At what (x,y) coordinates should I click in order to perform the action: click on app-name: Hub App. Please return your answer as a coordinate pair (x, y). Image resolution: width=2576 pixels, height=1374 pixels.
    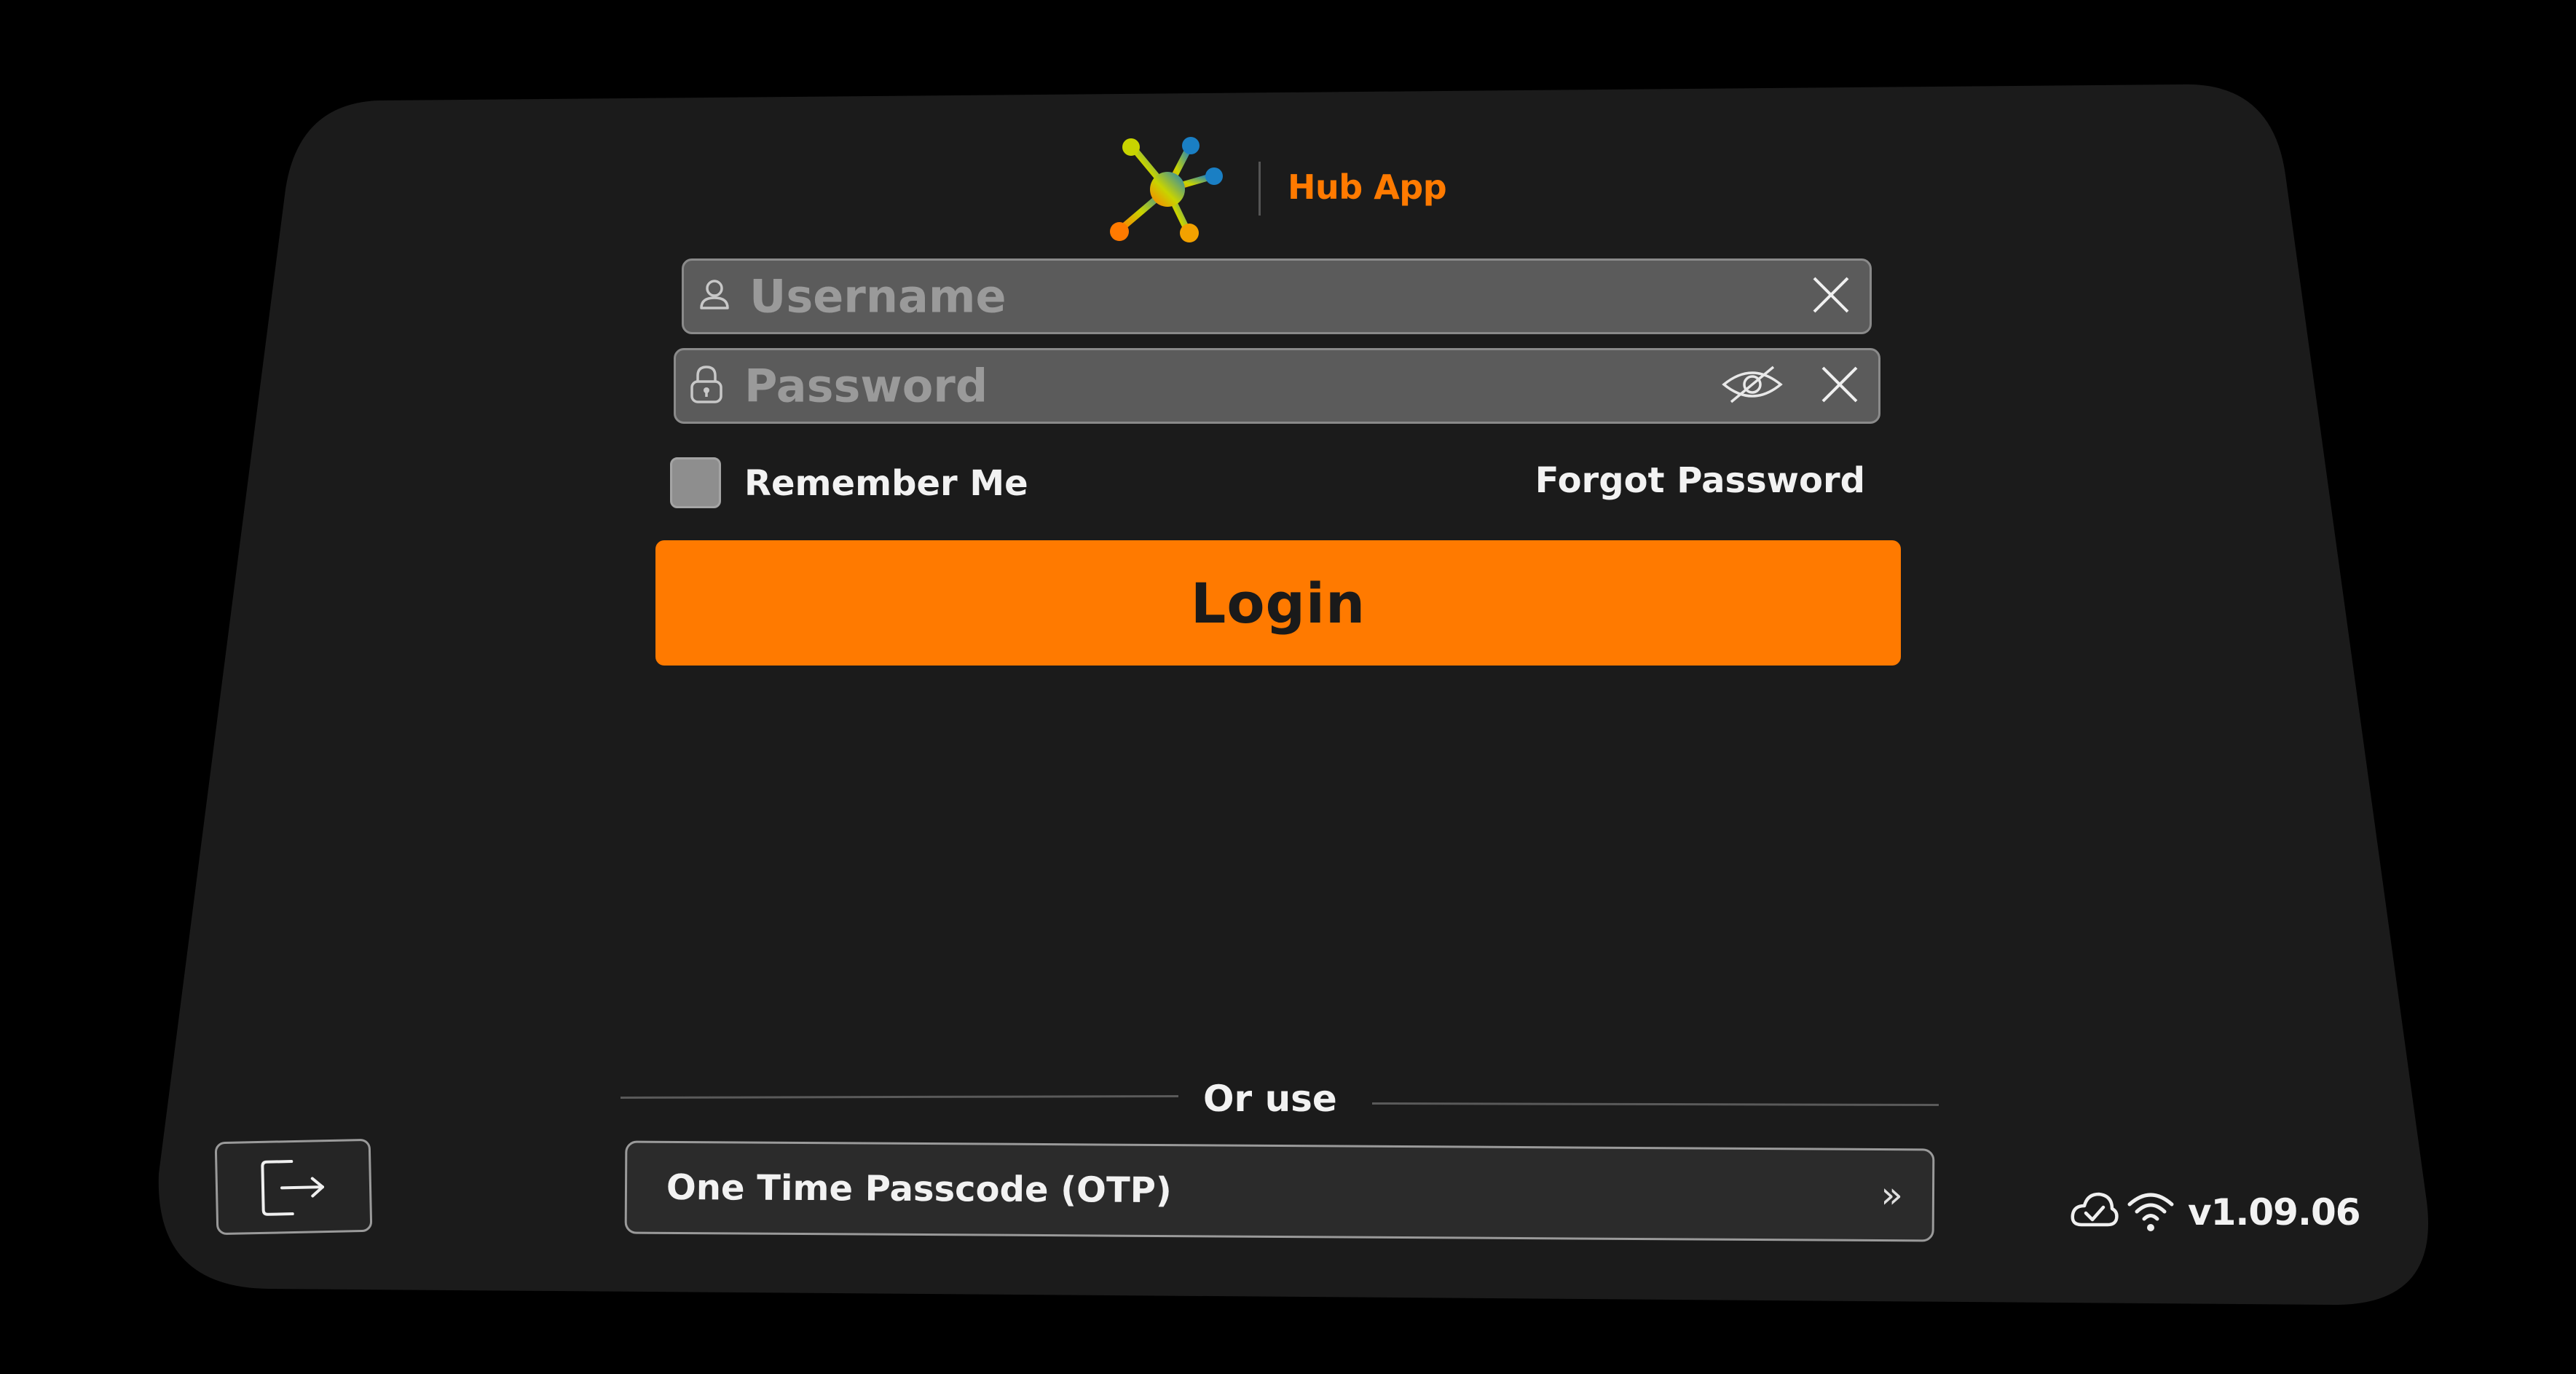
    Looking at the image, I should click on (1367, 187).